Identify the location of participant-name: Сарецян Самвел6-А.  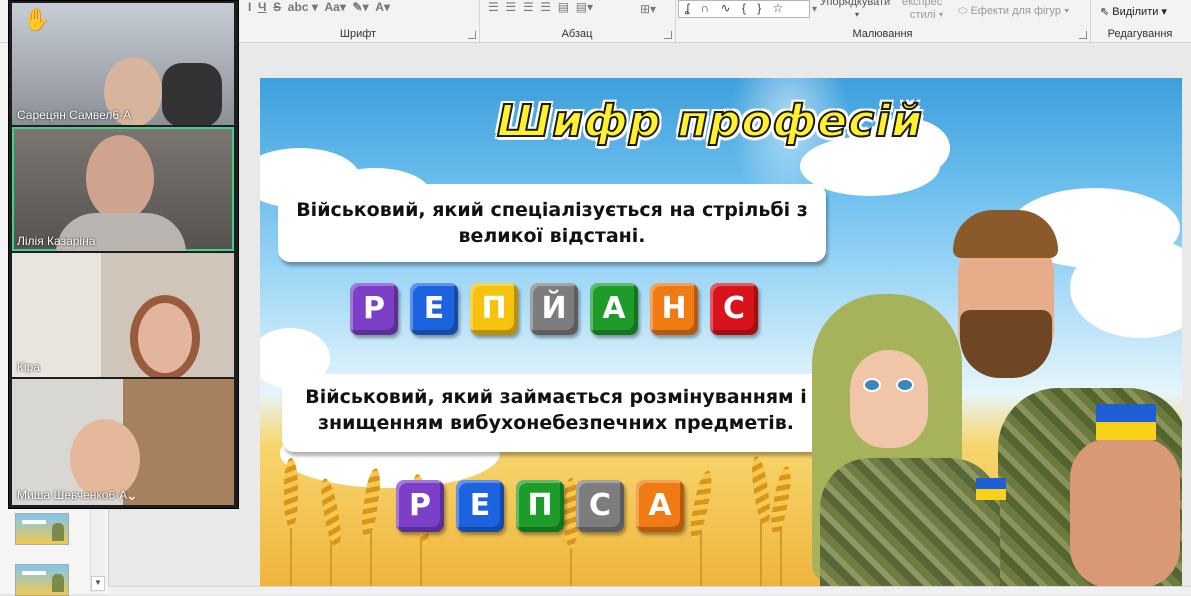
(74, 115).